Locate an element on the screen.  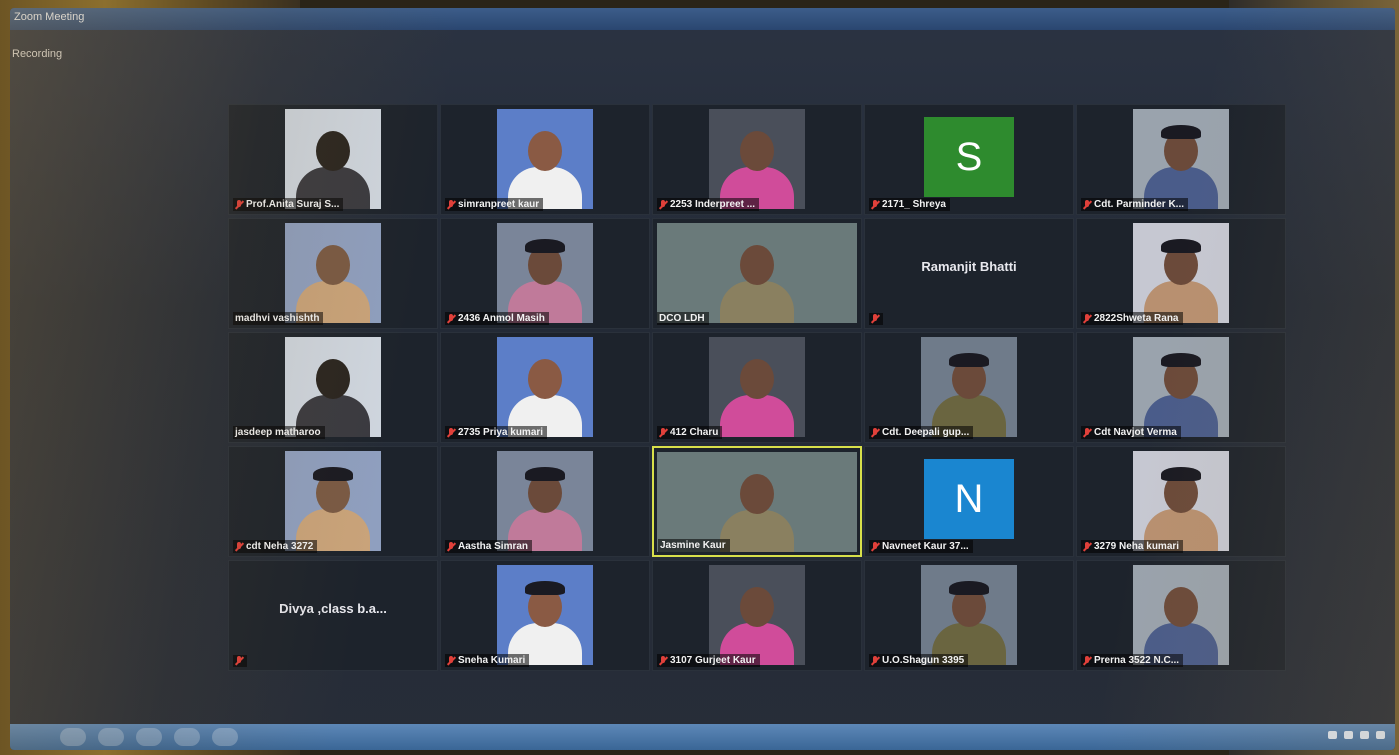
participant-name-label is located at coordinates (240, 661).